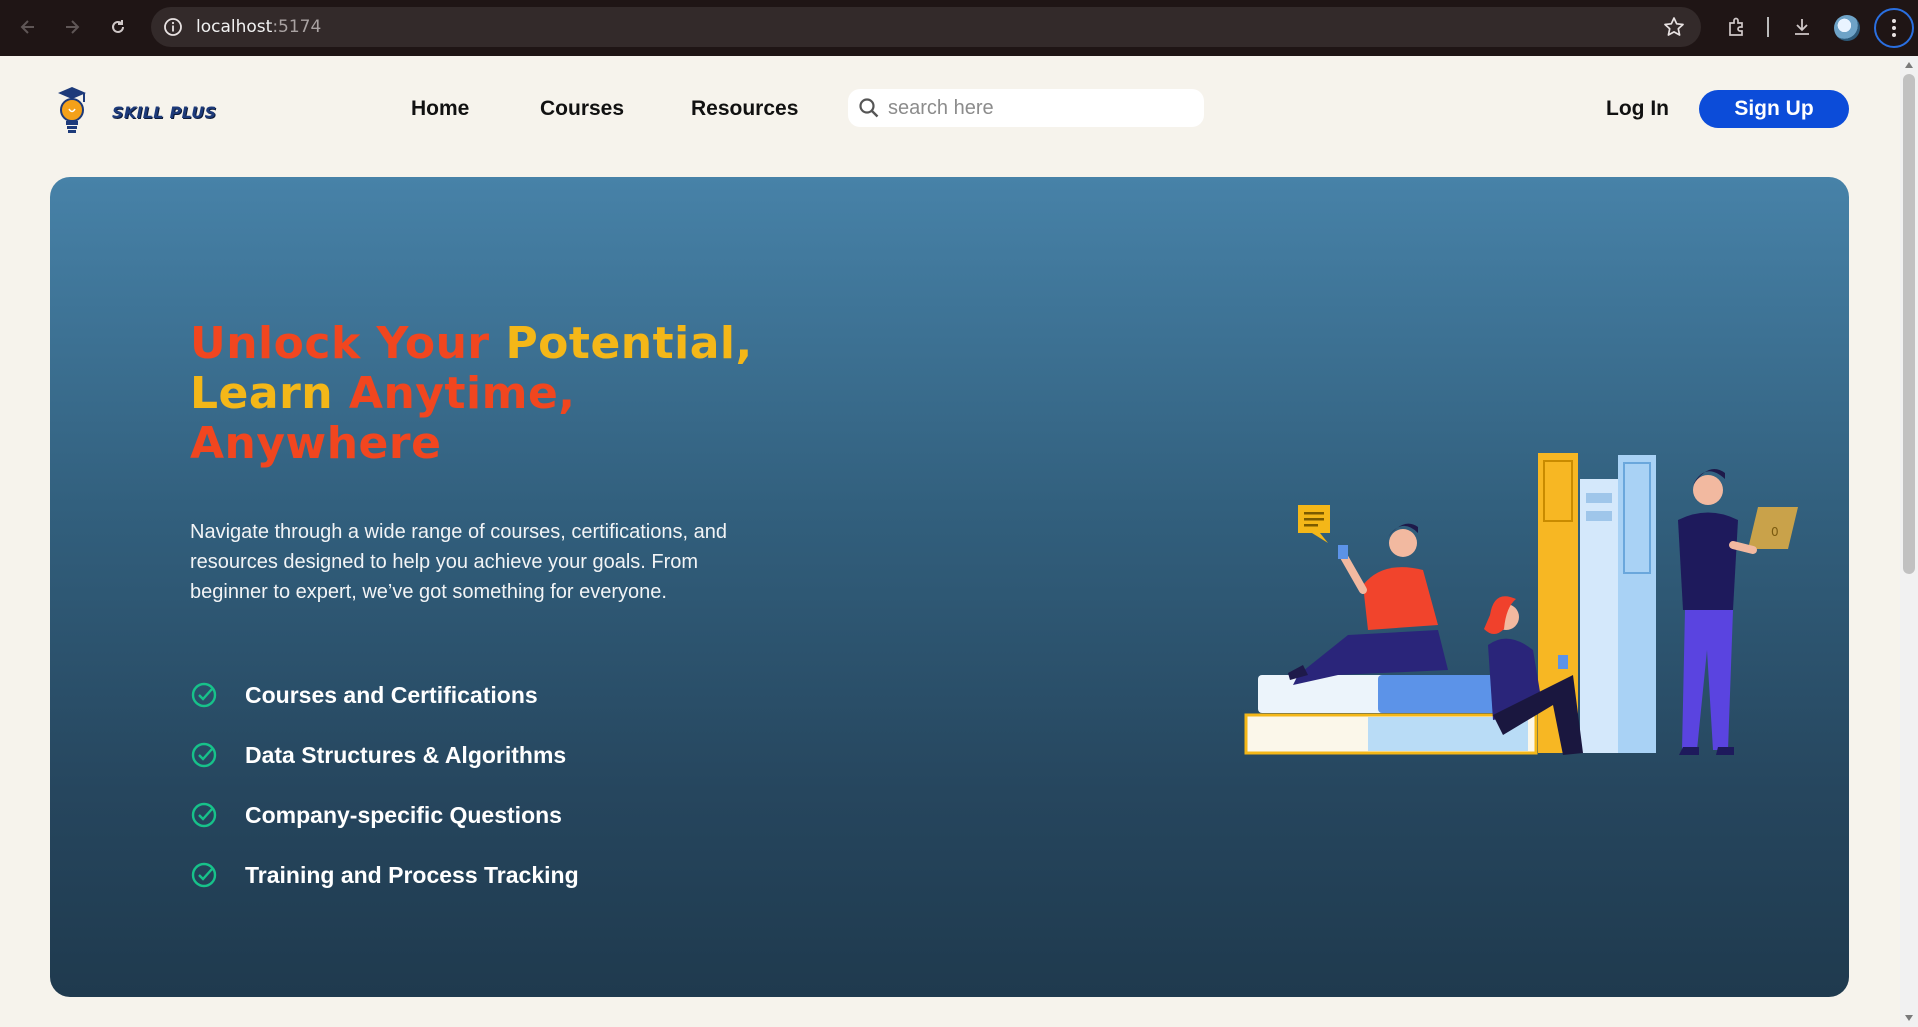  I want to click on search-icon, so click(869, 108).